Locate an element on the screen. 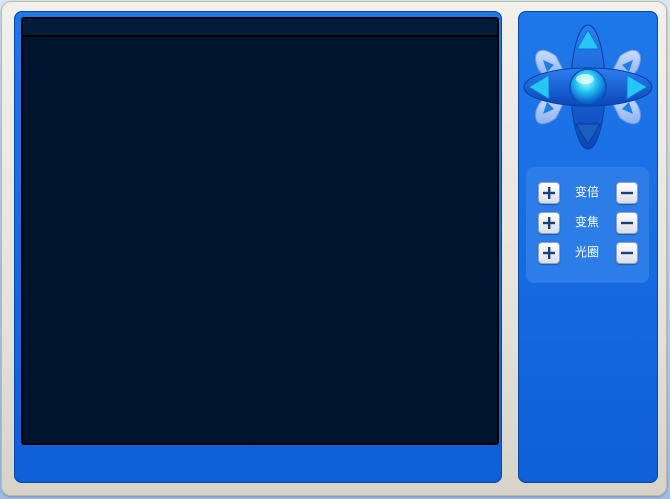  focus-near-button is located at coordinates (549, 223).